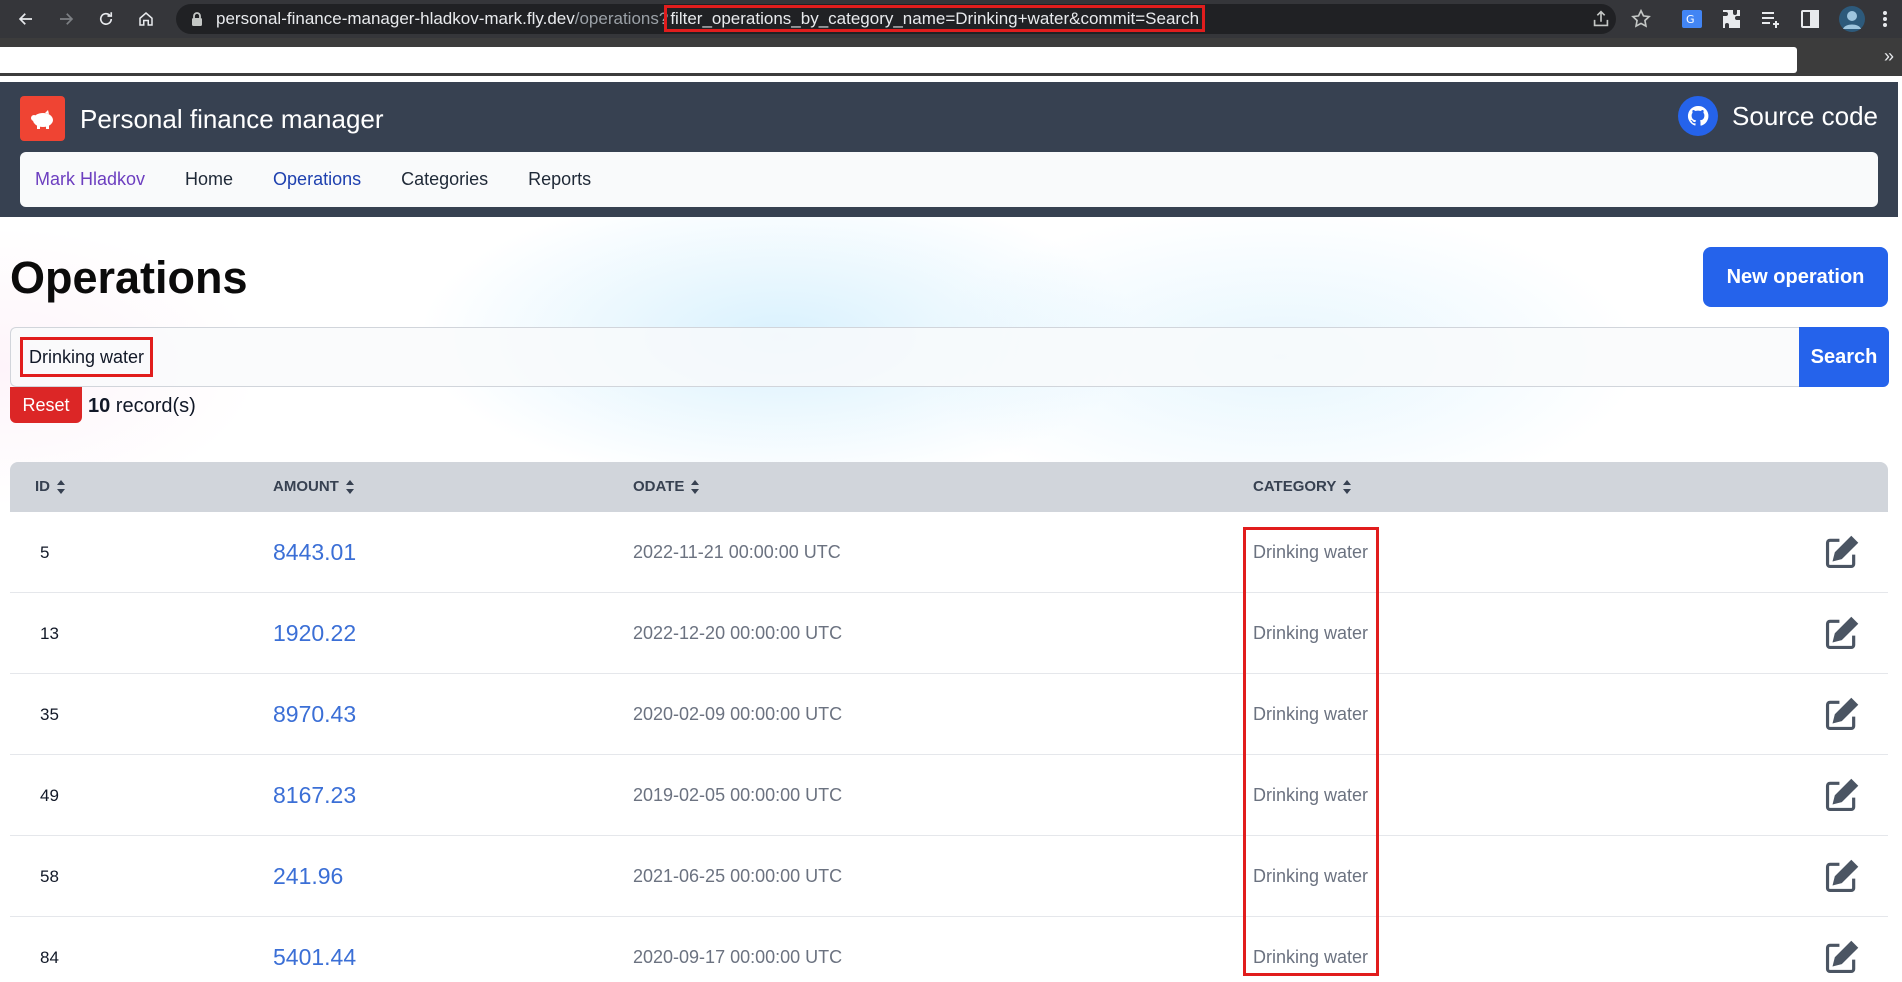  What do you see at coordinates (1805, 115) in the screenshot?
I see `source-code-label: Source code` at bounding box center [1805, 115].